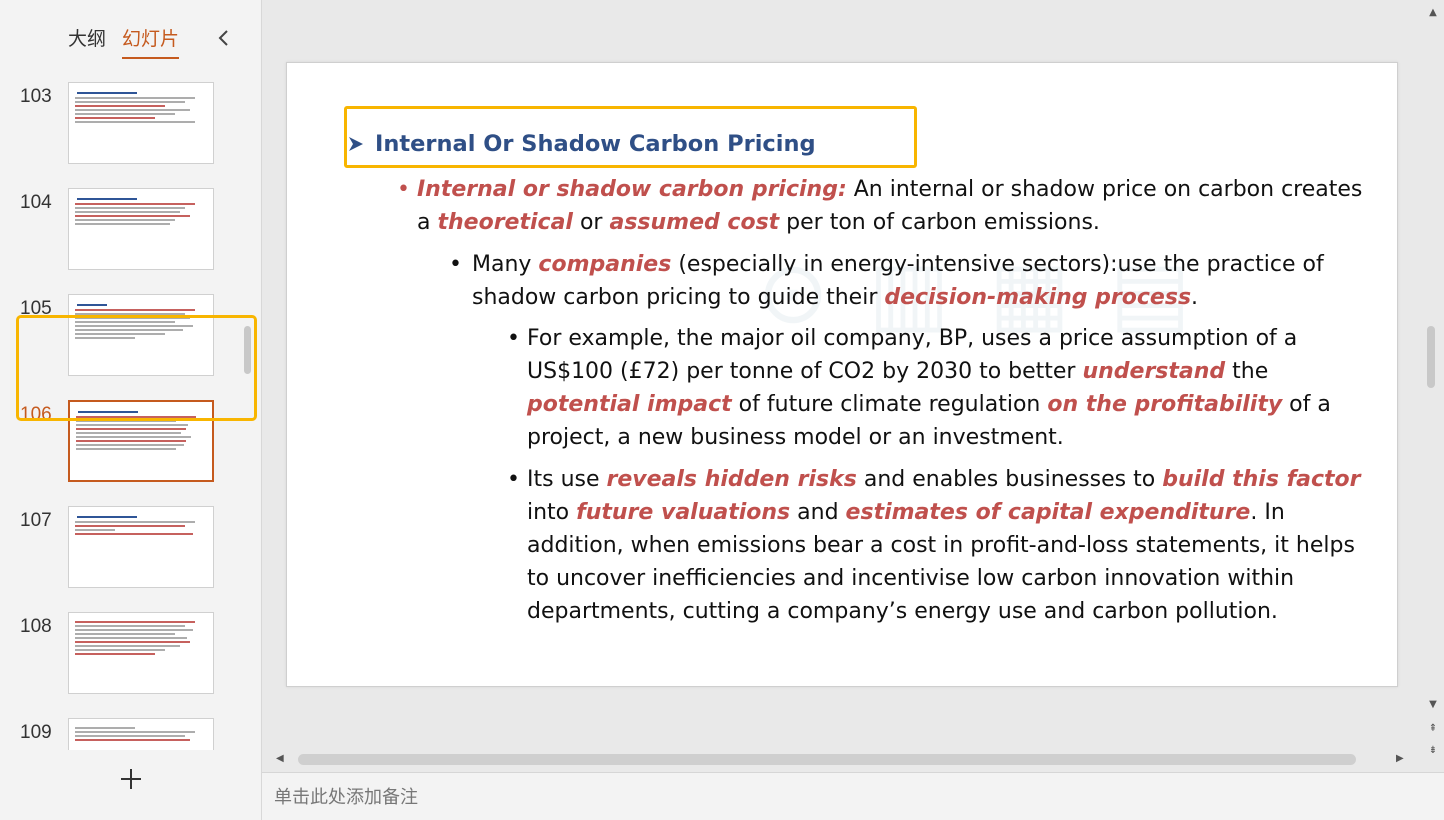 This screenshot has height=820, width=1444. What do you see at coordinates (356, 144) in the screenshot?
I see `arrow-bullet-icon` at bounding box center [356, 144].